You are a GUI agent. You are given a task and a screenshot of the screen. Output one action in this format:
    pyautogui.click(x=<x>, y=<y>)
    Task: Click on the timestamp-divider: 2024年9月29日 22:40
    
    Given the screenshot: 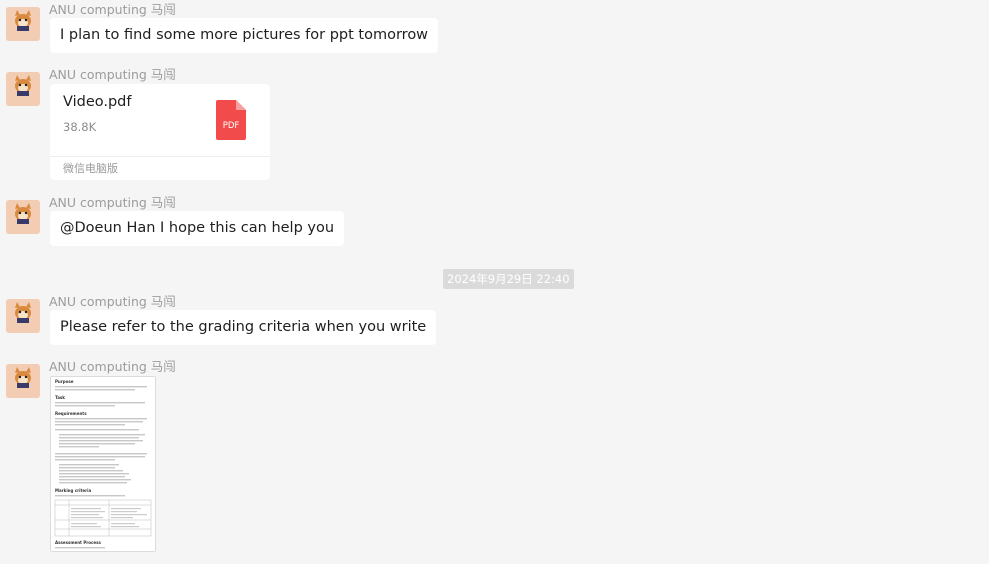 What is the action you would take?
    pyautogui.click(x=508, y=279)
    